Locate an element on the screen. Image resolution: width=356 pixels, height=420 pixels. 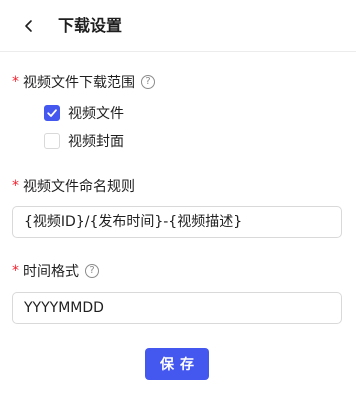
time-format-label: 时间格式 is located at coordinates (51, 272).